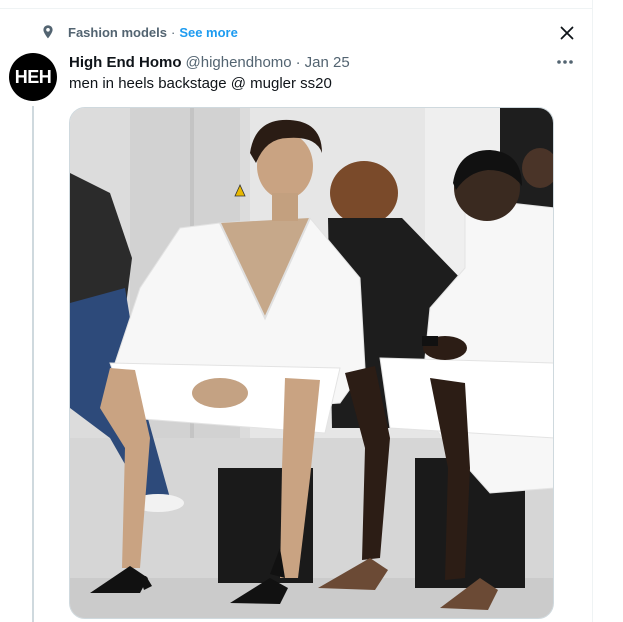 Image resolution: width=623 pixels, height=622 pixels. I want to click on right-column-border, so click(592, 311).